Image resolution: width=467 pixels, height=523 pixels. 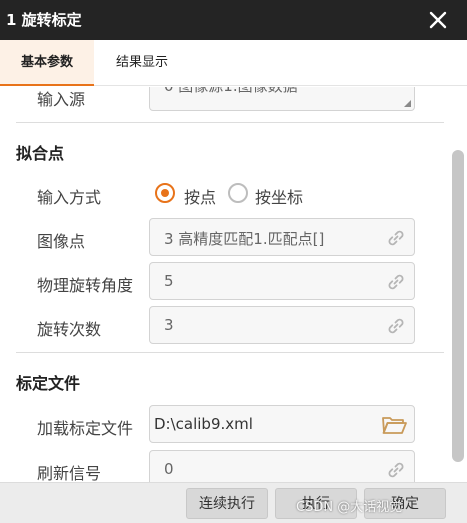 I want to click on tab-basic-params: 基本参数, so click(x=47, y=63).